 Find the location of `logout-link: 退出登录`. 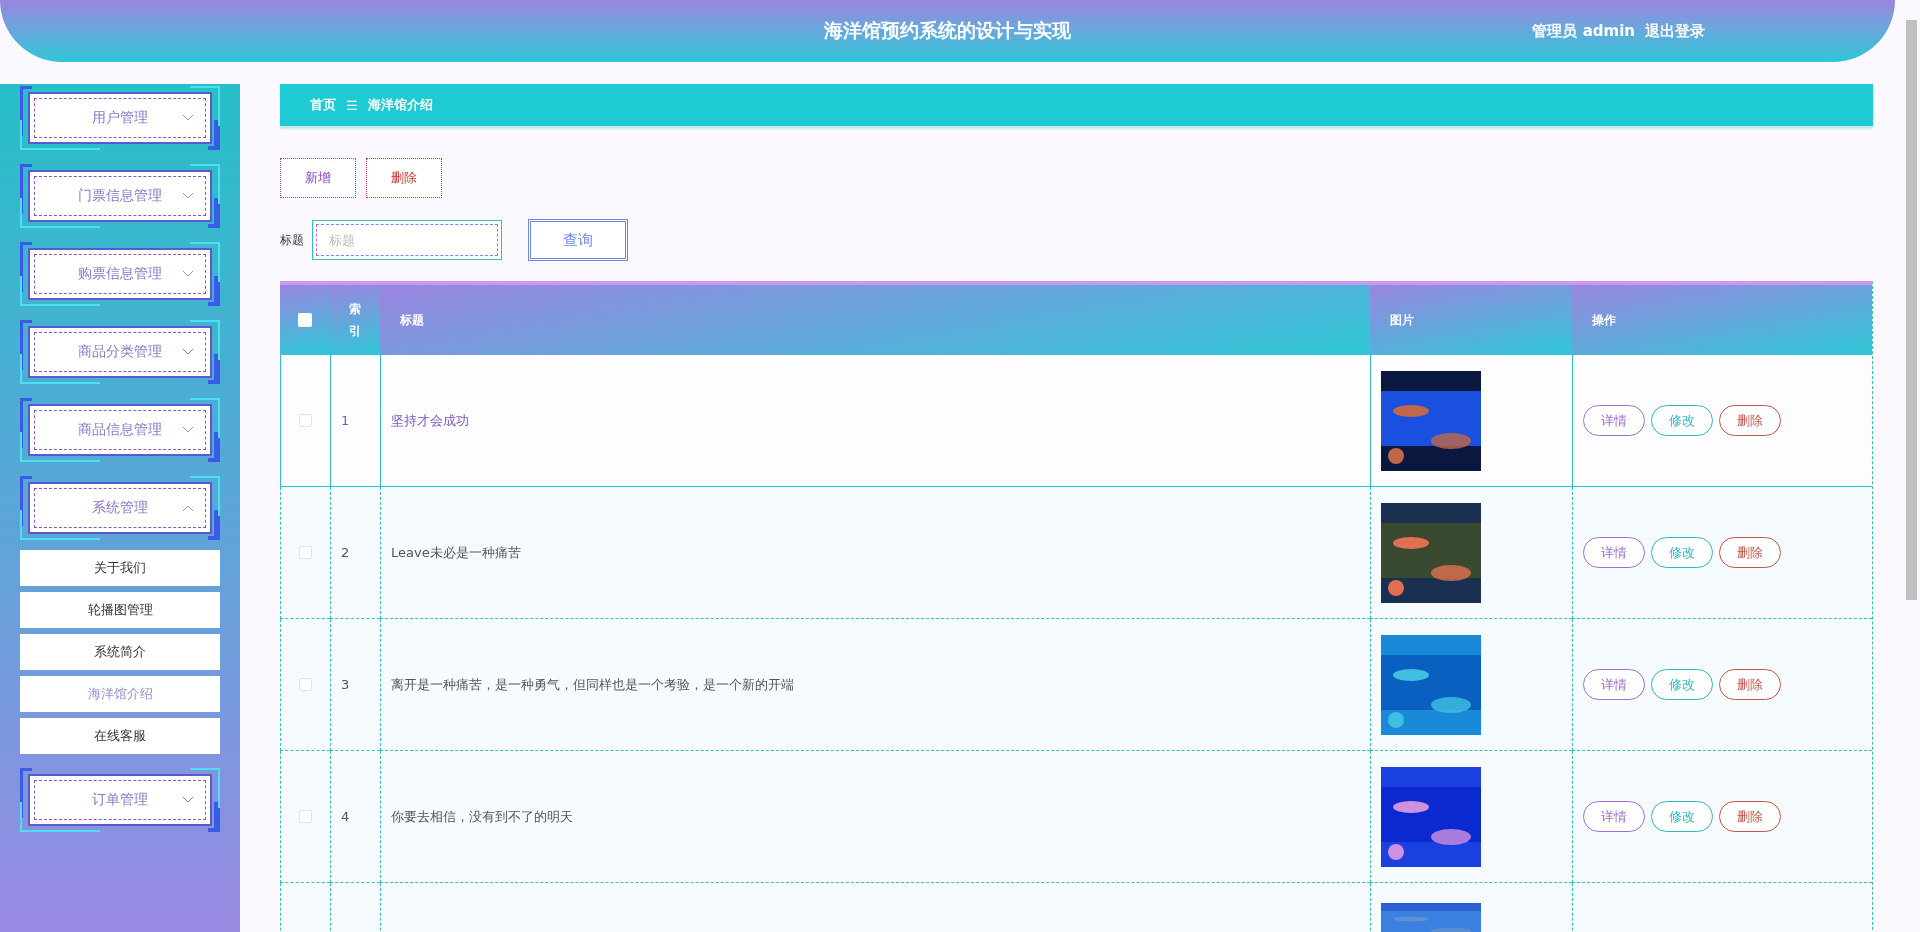

logout-link: 退出登录 is located at coordinates (1675, 31).